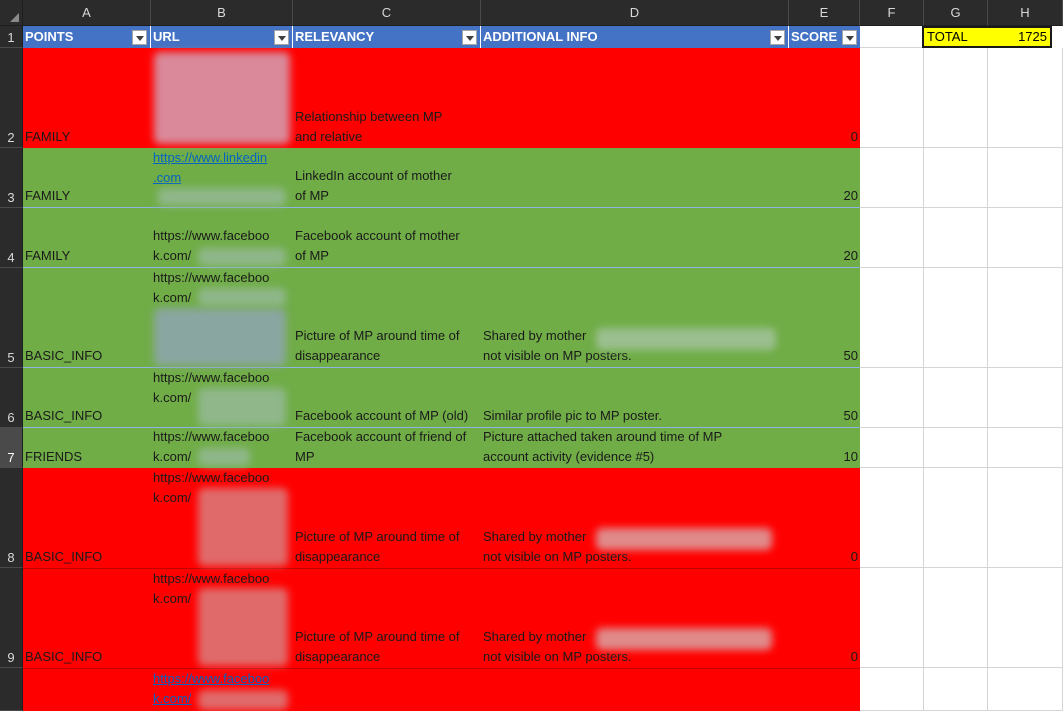 This screenshot has width=1063, height=711. Describe the element at coordinates (824, 448) in the screenshot. I see `cell-score-row7: 10` at that location.